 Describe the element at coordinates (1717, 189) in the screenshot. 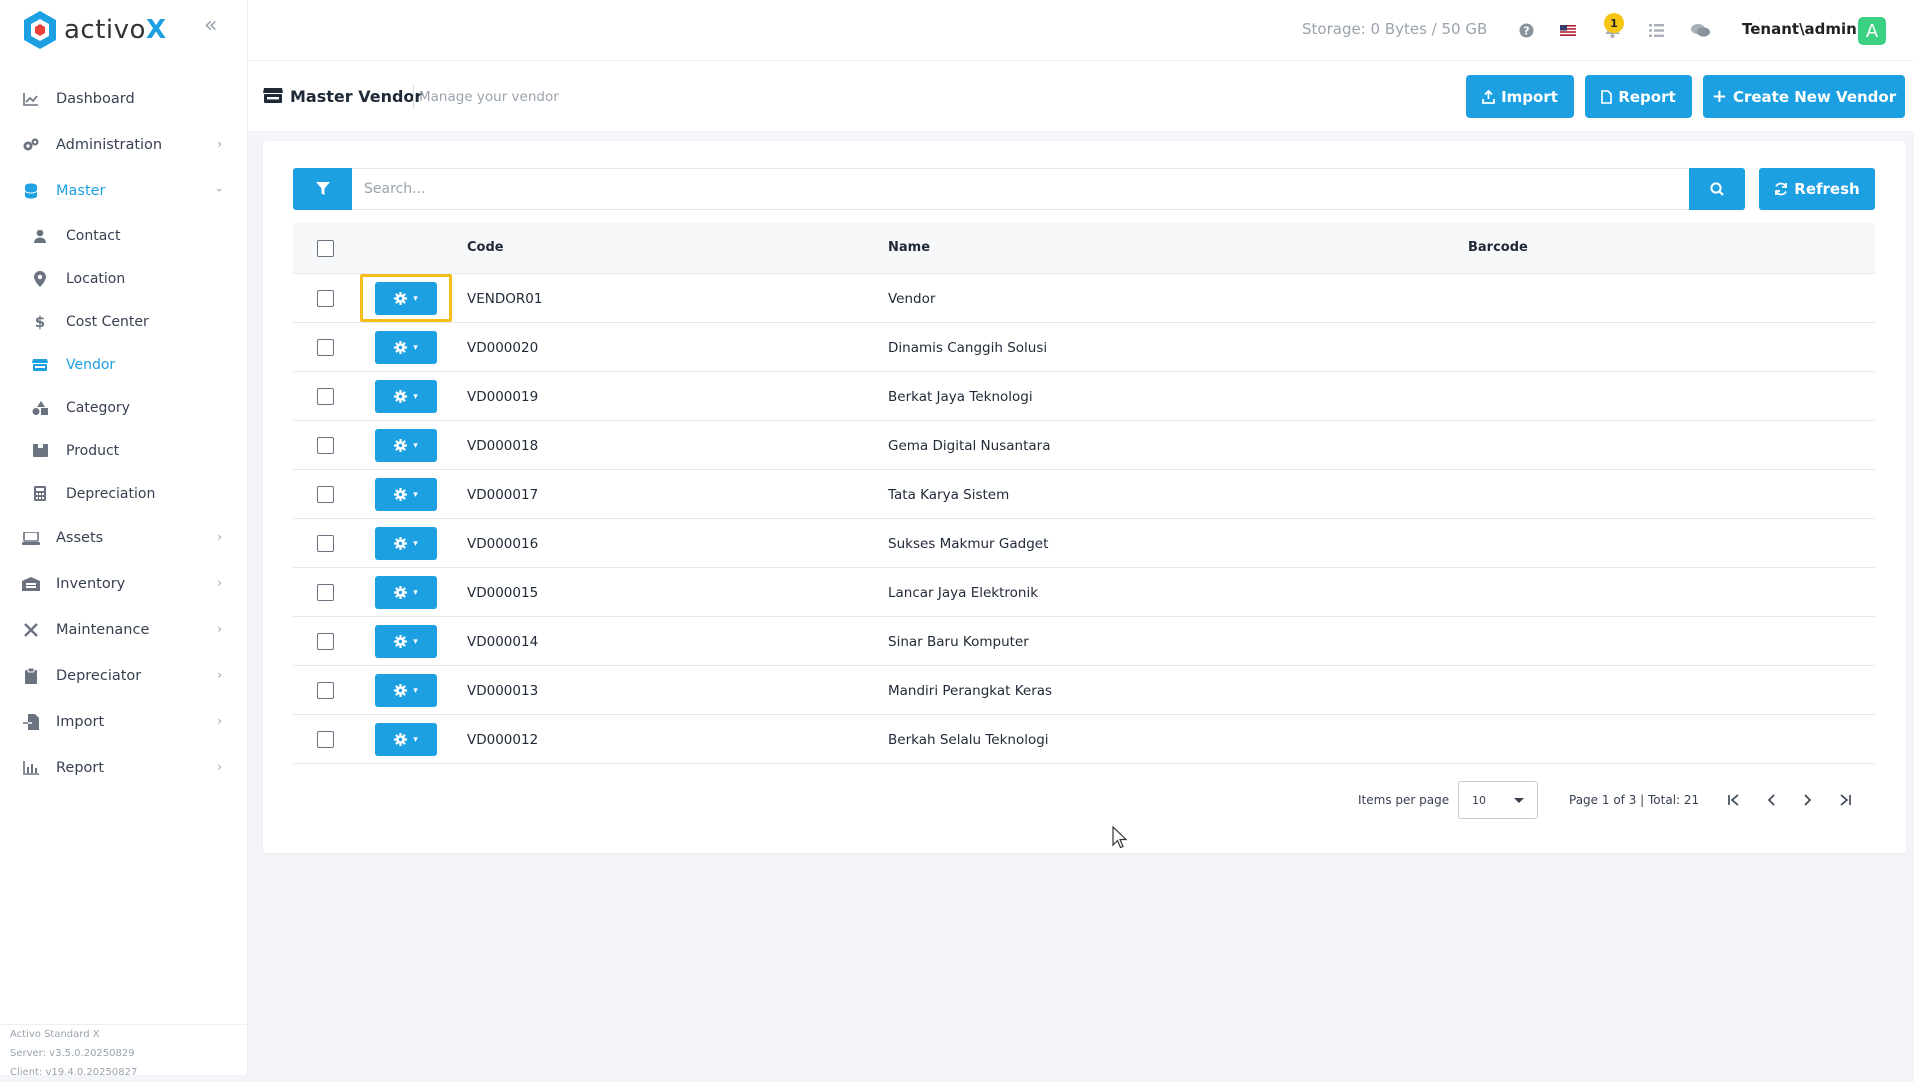

I see `search-button` at that location.